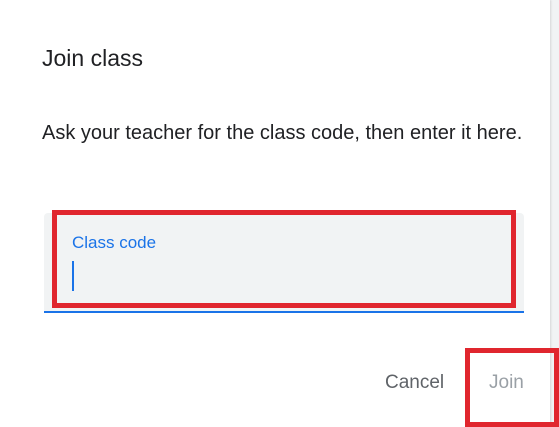 The image size is (559, 427). I want to click on class-code-input, so click(270, 276).